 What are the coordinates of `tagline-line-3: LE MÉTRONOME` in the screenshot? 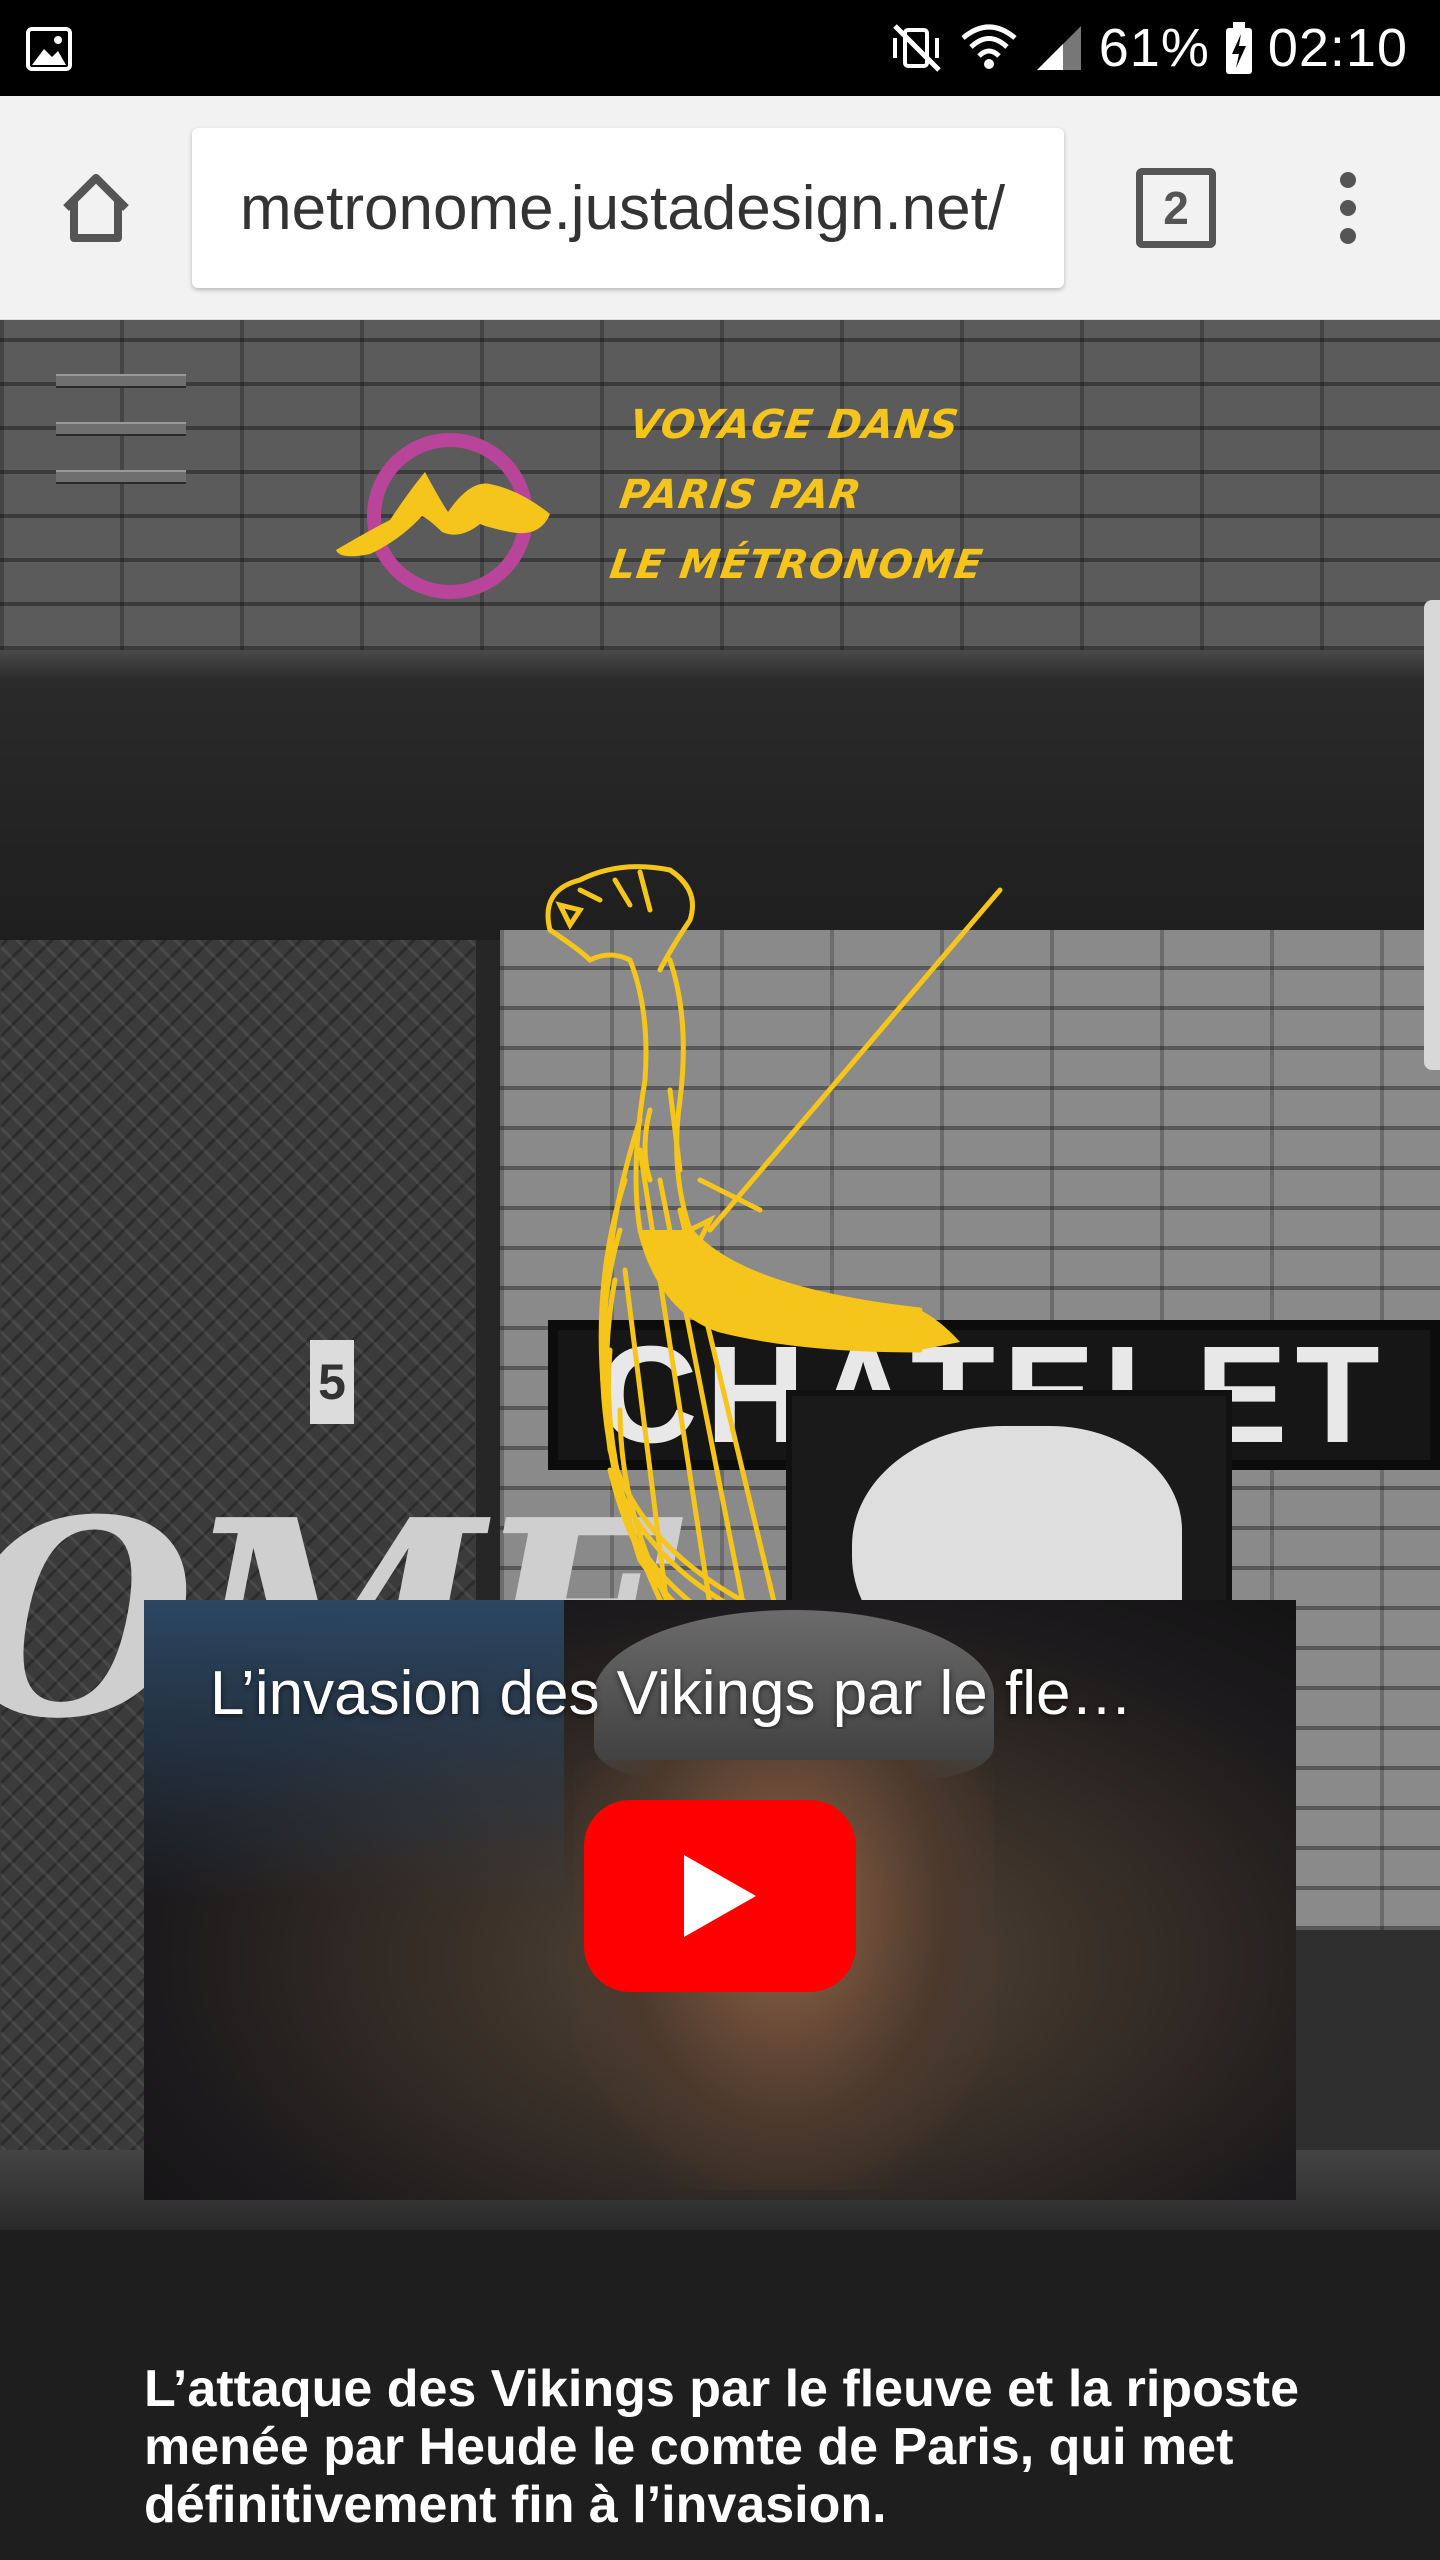 It's located at (796, 565).